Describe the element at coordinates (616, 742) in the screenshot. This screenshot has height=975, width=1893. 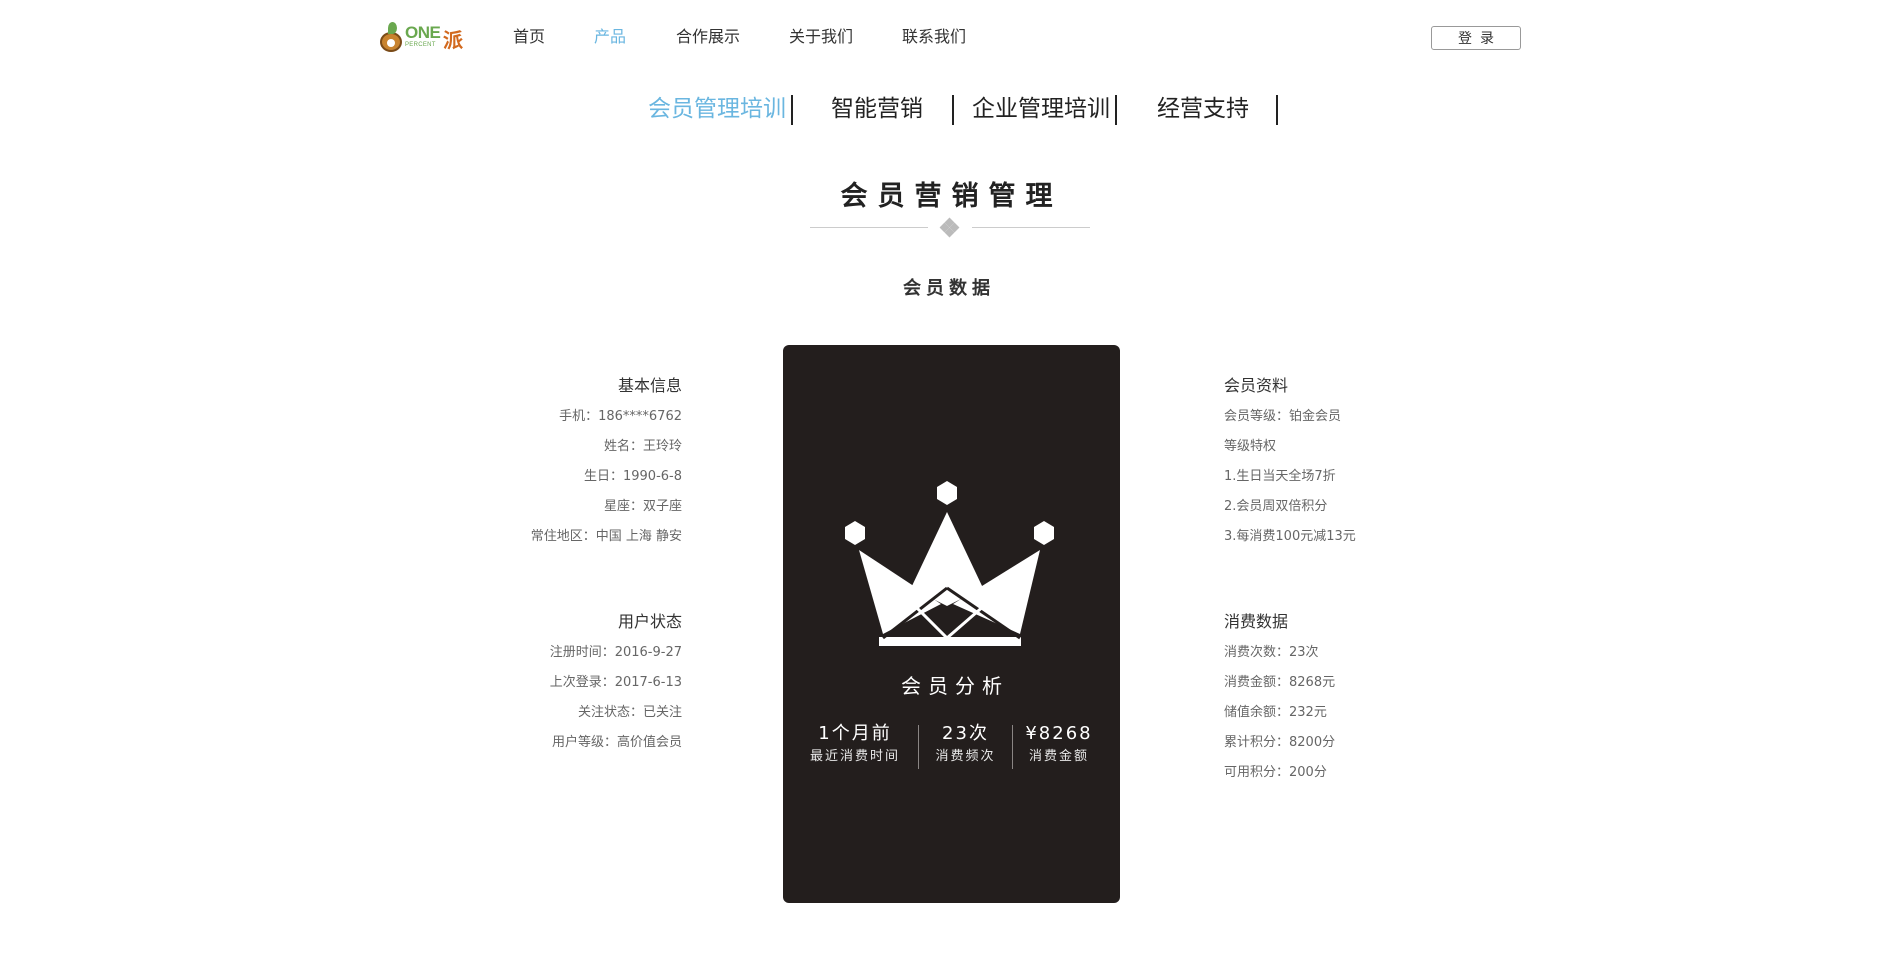
I see `info-row: 用户等级：高价值会员` at that location.